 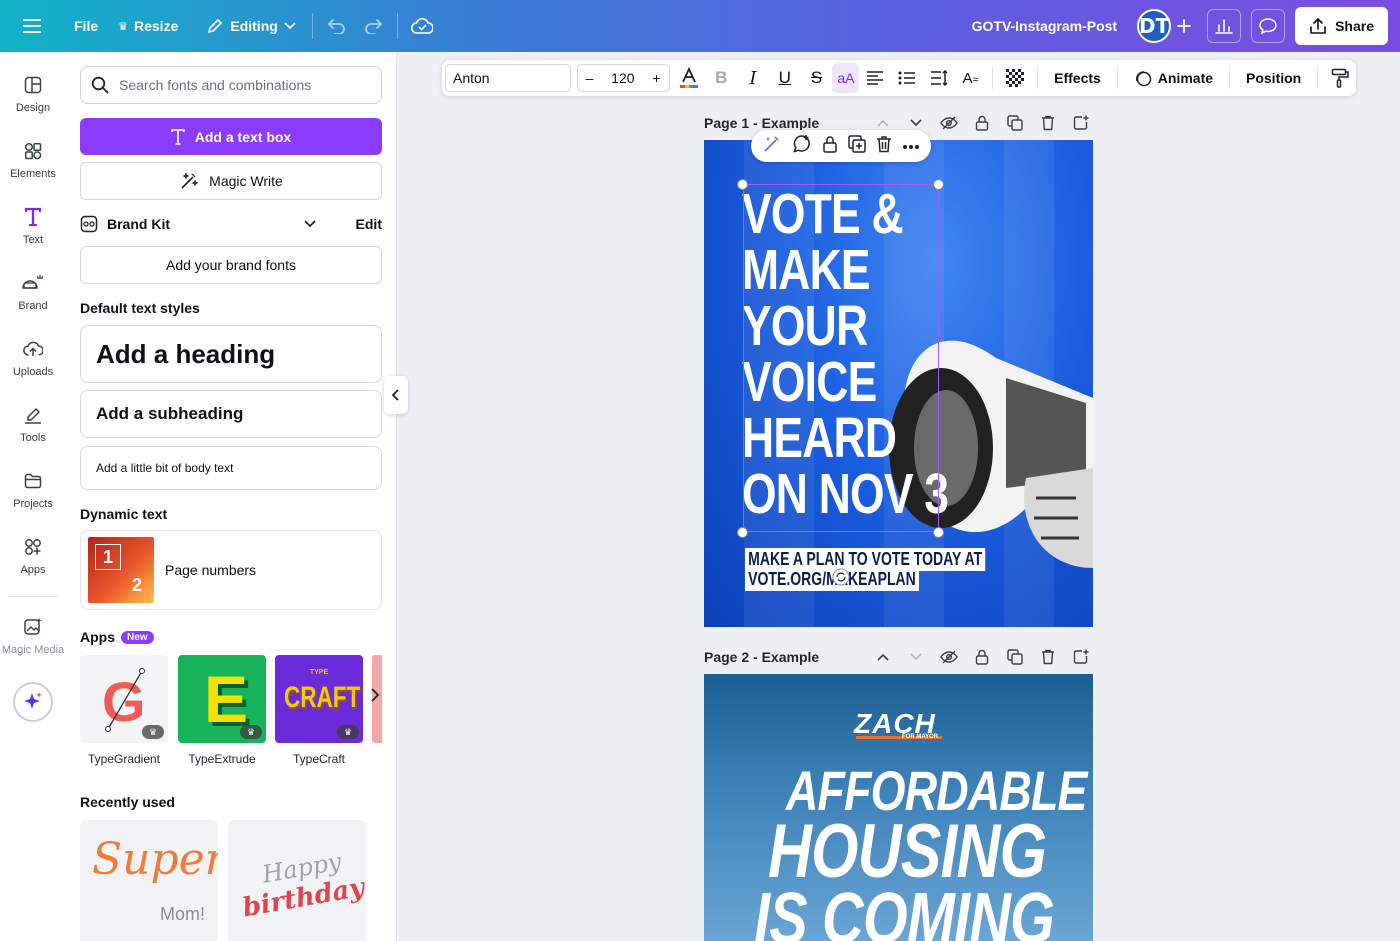 I want to click on rail-item-elements: Elements, so click(x=33, y=159).